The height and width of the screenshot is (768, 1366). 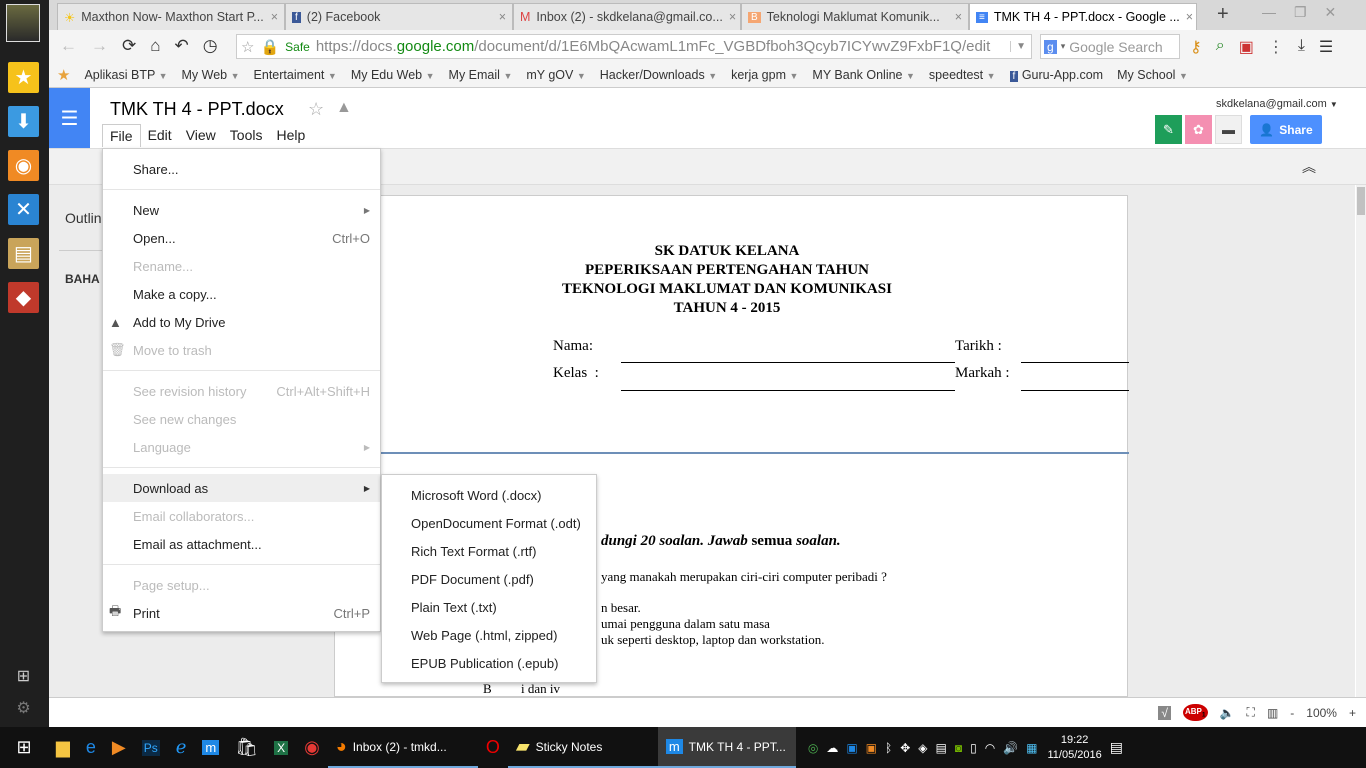 What do you see at coordinates (1272, 713) in the screenshot?
I see `split-view-icon: ▥` at bounding box center [1272, 713].